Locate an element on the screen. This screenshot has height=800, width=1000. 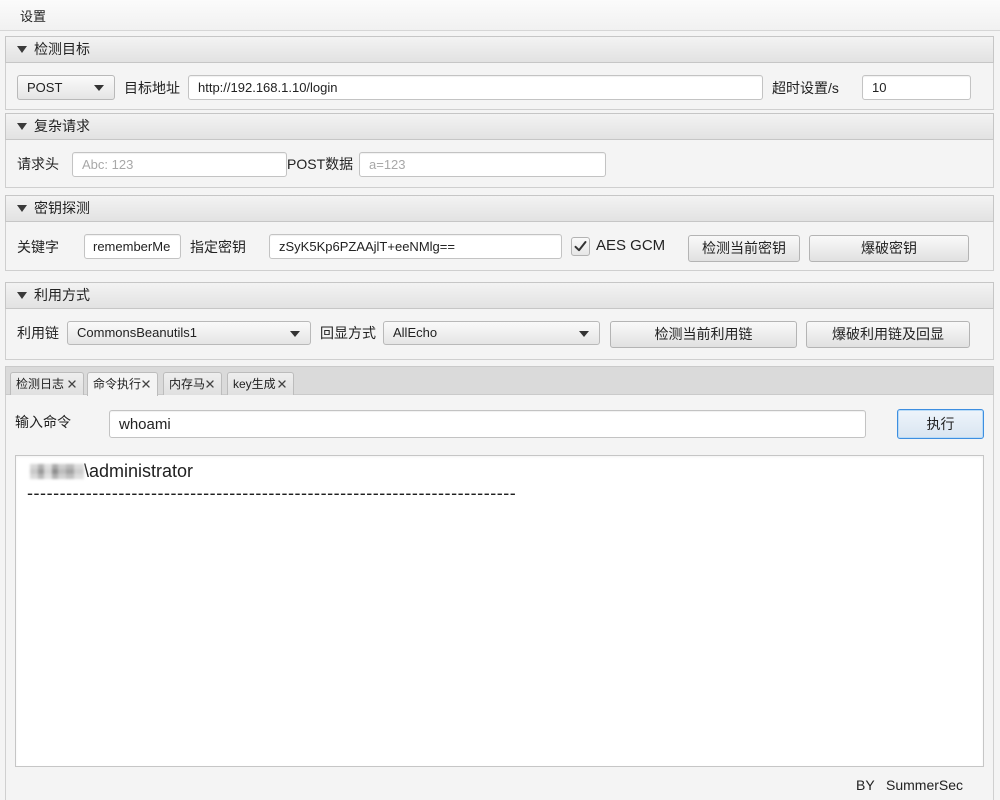
output-line: \administrator is located at coordinates (499, 471).